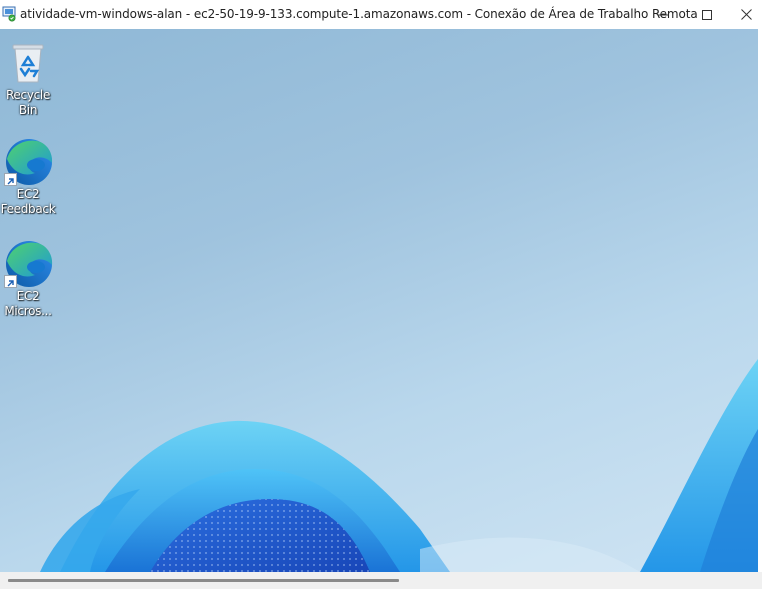  I want to click on desktop-icon-recycle-bin: Recycle Bin, so click(28, 78).